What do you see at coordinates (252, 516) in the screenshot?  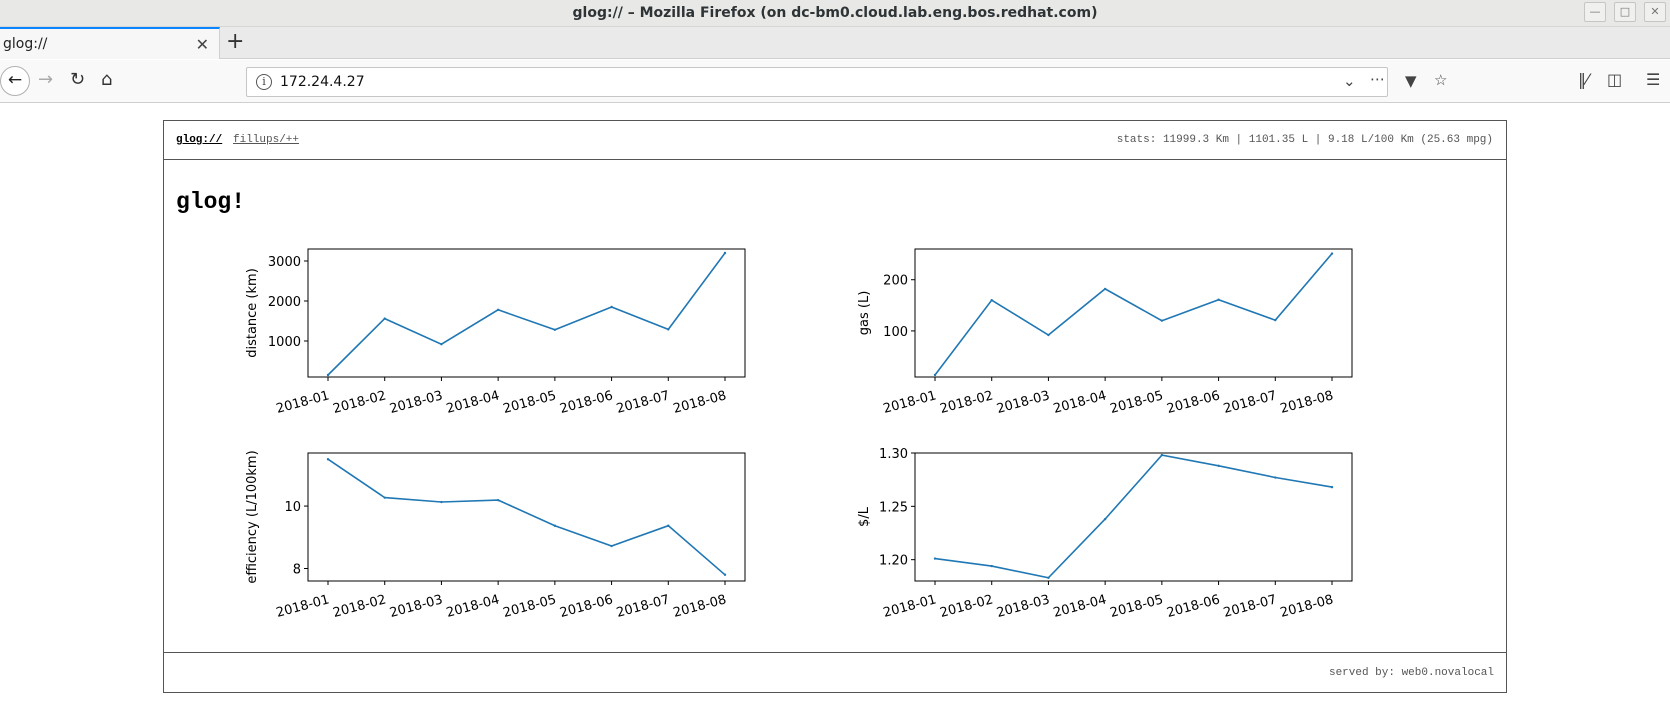 I see `y-axis-label: efficiency (L/100km)` at bounding box center [252, 516].